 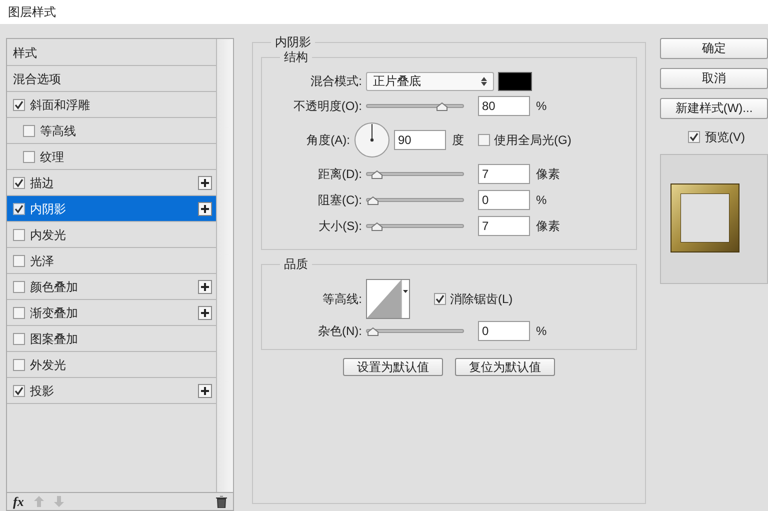 What do you see at coordinates (48, 365) in the screenshot?
I see `item-label: 外发光` at bounding box center [48, 365].